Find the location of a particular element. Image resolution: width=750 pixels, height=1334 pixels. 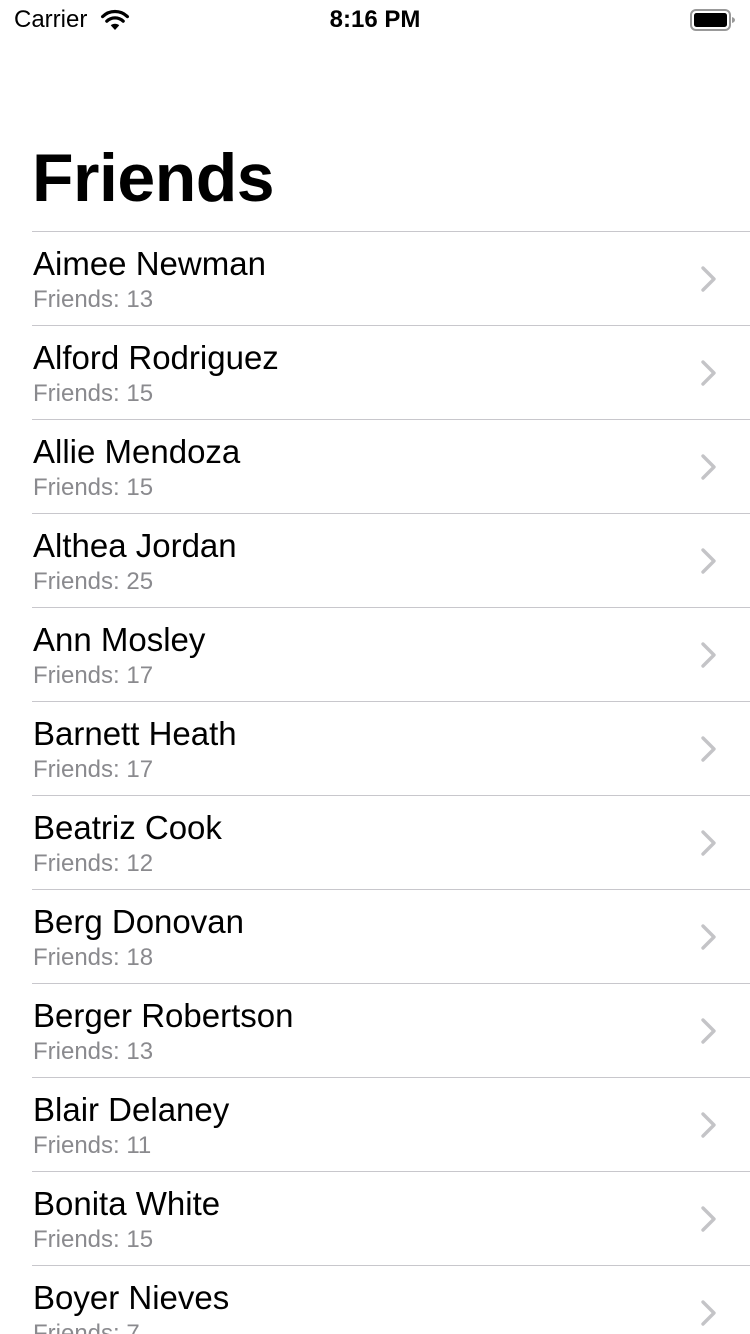

status-time: 8:16 PM is located at coordinates (375, 19).